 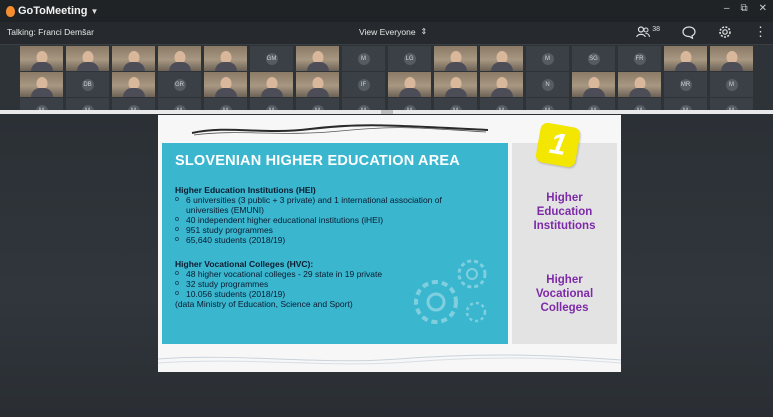 What do you see at coordinates (547, 84) in the screenshot?
I see `participant-tile: N` at bounding box center [547, 84].